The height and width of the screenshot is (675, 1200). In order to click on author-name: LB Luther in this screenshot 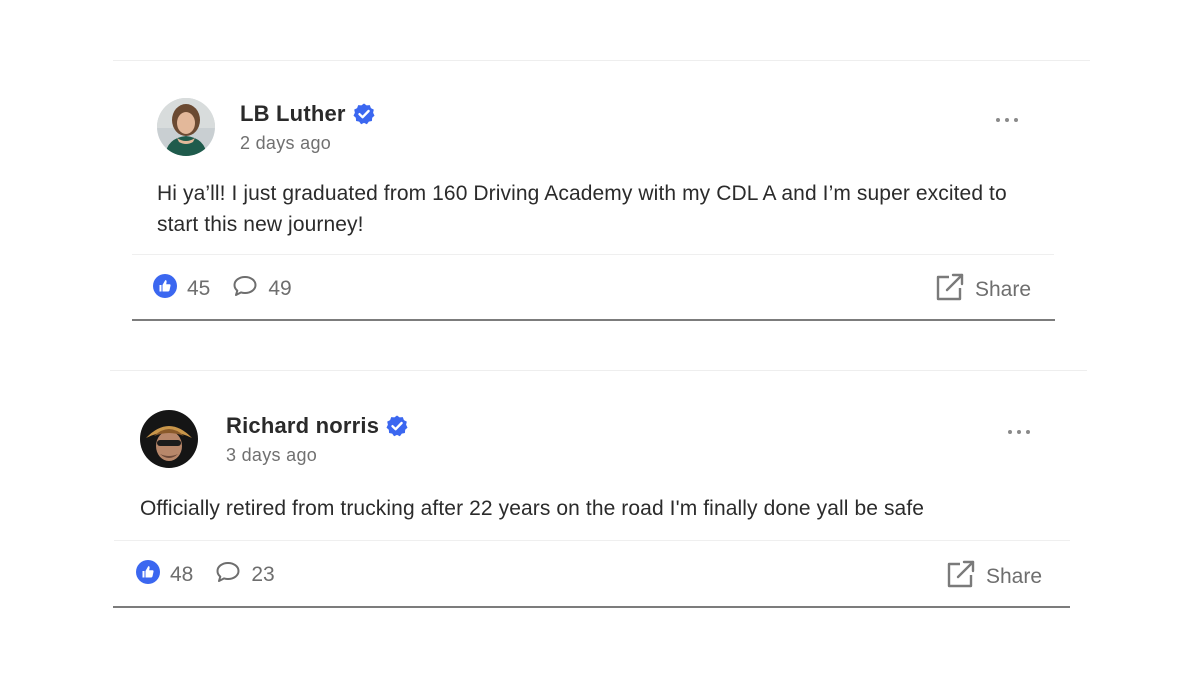, I will do `click(293, 114)`.